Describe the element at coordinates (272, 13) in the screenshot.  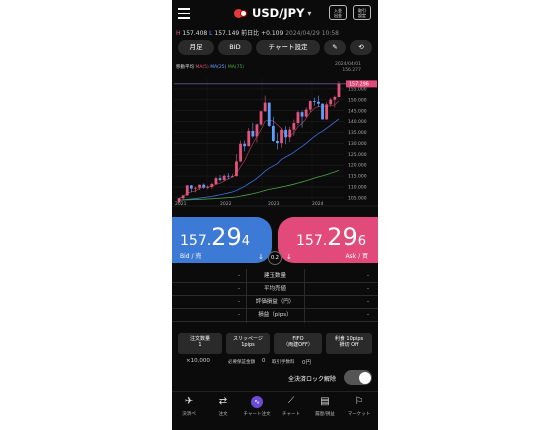
I see `currency-pair-selector: USD/JPY ▾` at that location.